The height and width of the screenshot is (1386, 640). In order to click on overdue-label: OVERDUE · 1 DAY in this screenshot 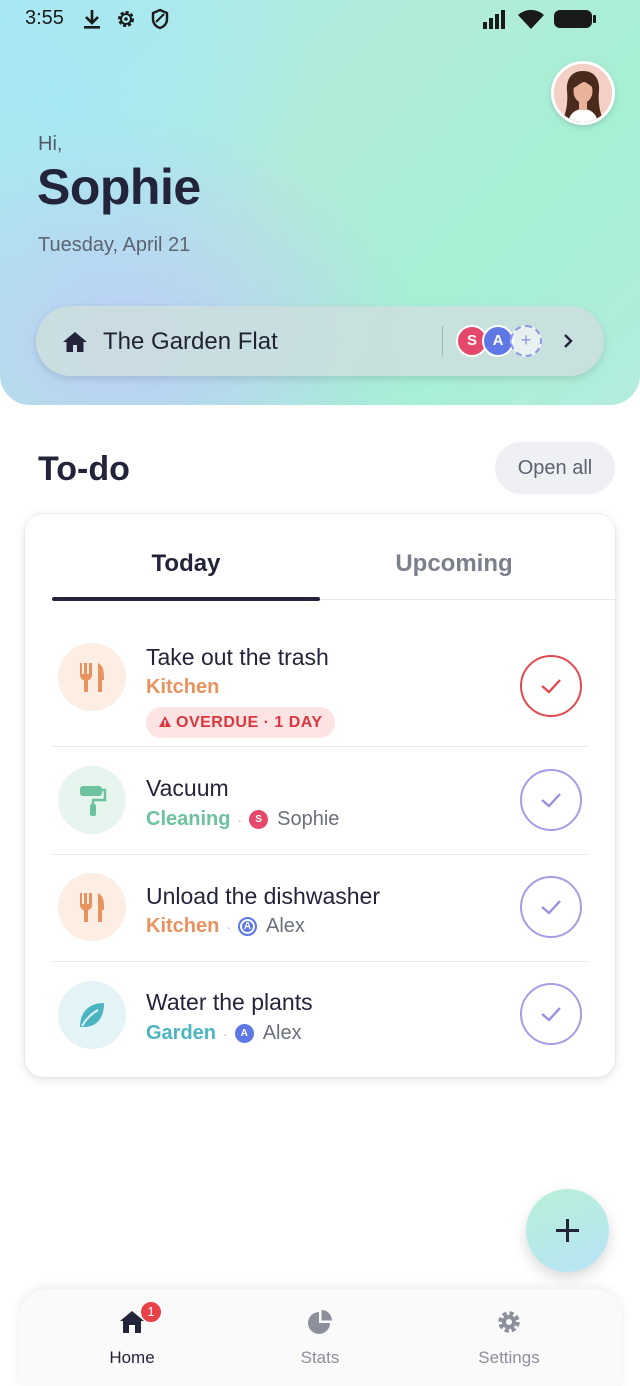, I will do `click(249, 722)`.